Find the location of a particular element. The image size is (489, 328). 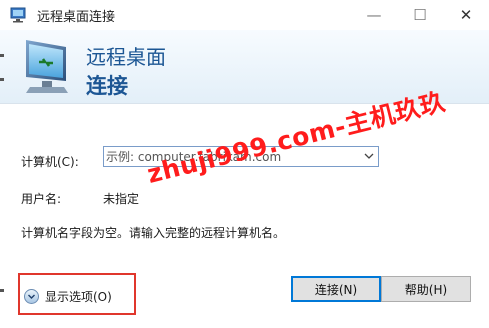

header-title: 连接 is located at coordinates (107, 86).